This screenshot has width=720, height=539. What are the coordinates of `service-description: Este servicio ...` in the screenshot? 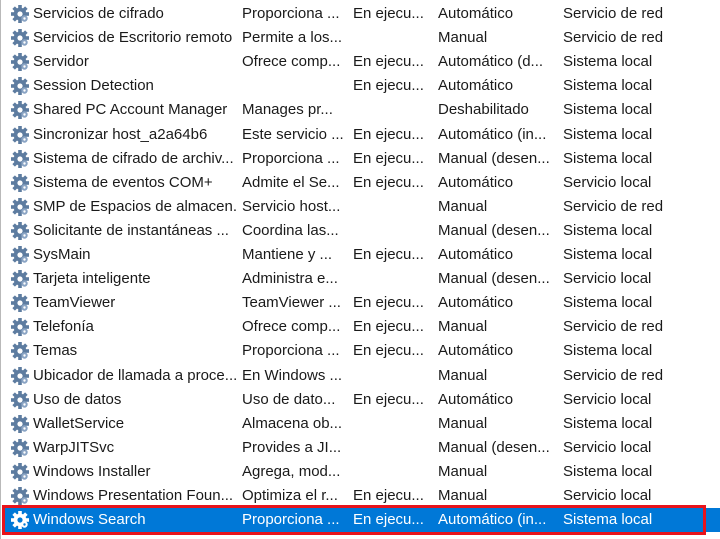 It's located at (293, 134).